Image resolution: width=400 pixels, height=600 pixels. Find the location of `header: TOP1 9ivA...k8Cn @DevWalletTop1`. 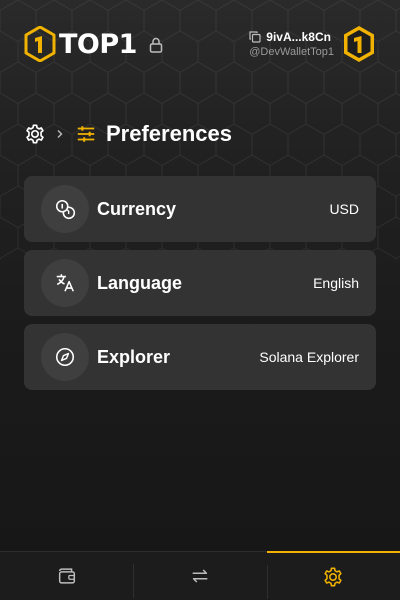

header: TOP1 9ivA...k8Cn @DevWalletTop1 is located at coordinates (200, 44).